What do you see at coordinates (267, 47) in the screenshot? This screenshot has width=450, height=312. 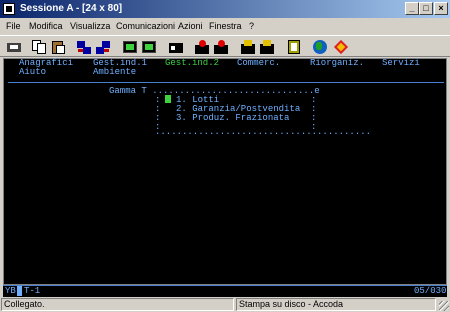 I see `session-icon` at bounding box center [267, 47].